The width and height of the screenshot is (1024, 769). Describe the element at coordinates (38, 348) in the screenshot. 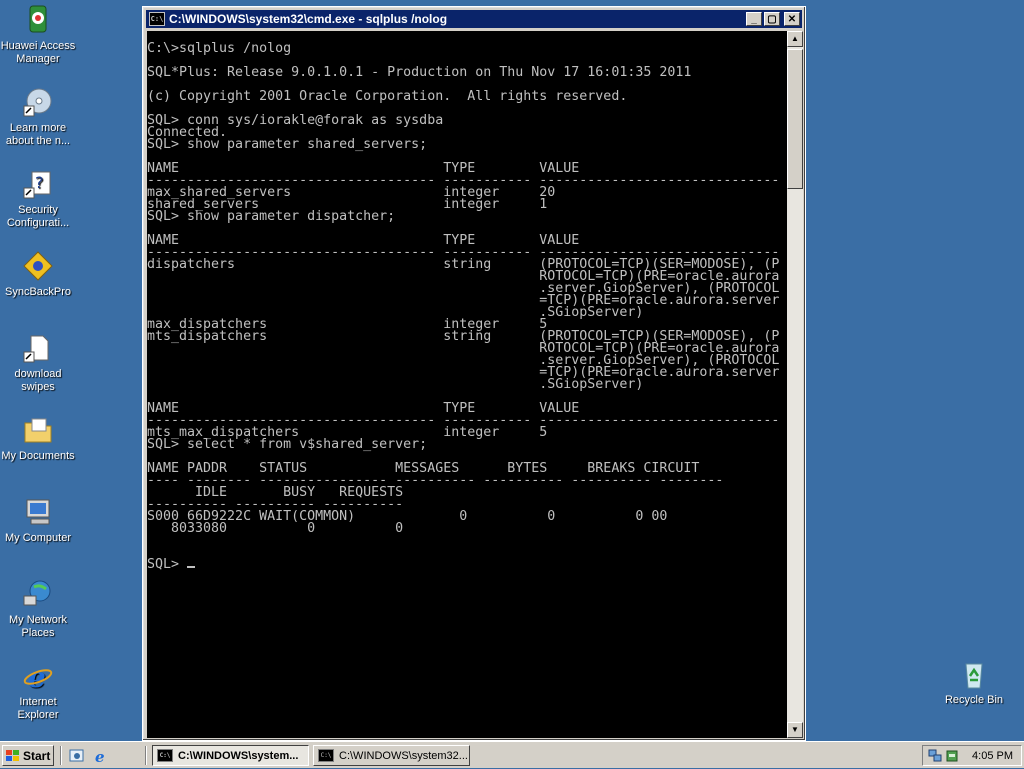

I see `file-icon` at that location.